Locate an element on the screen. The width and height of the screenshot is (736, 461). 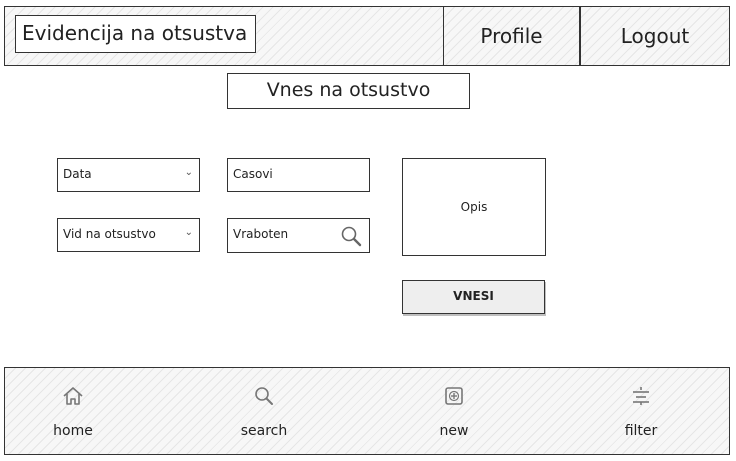
vid-select: Vid na otsustvo ⌄ is located at coordinates (128, 235).